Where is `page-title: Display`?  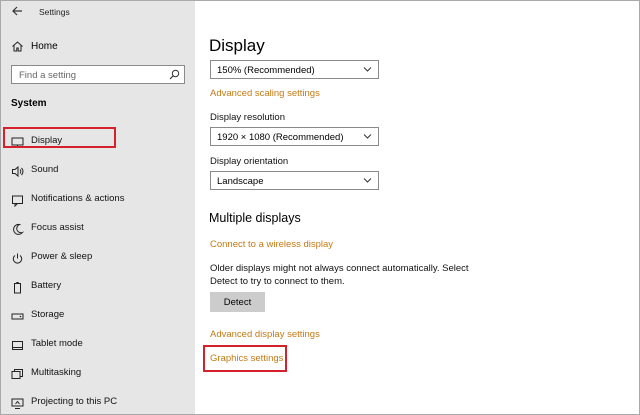 page-title: Display is located at coordinates (237, 45).